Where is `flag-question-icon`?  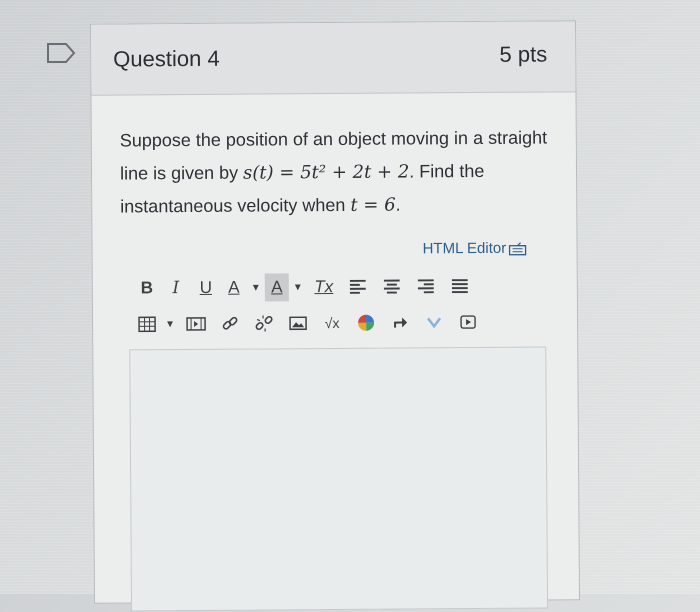 flag-question-icon is located at coordinates (61, 53).